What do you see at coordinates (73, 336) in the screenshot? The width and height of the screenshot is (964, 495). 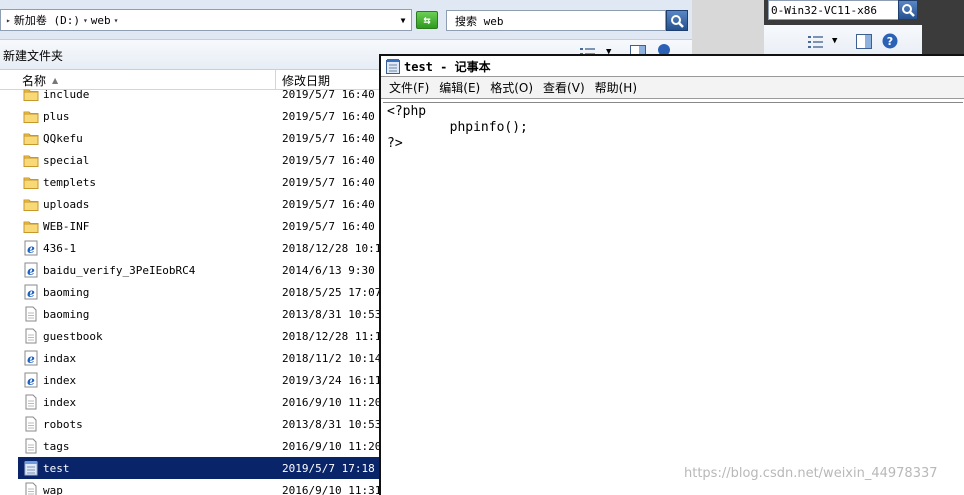 I see `file-name: guestbook` at bounding box center [73, 336].